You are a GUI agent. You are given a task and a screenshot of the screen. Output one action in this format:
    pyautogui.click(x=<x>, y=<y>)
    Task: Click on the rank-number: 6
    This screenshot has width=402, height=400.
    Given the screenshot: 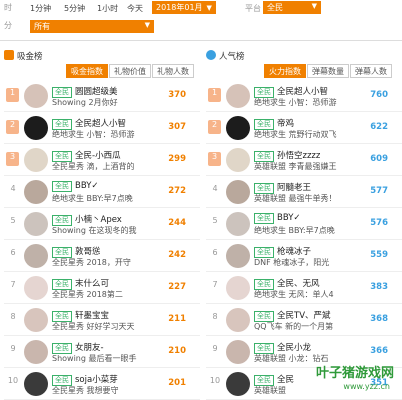 What is the action you would take?
    pyautogui.click(x=215, y=252)
    